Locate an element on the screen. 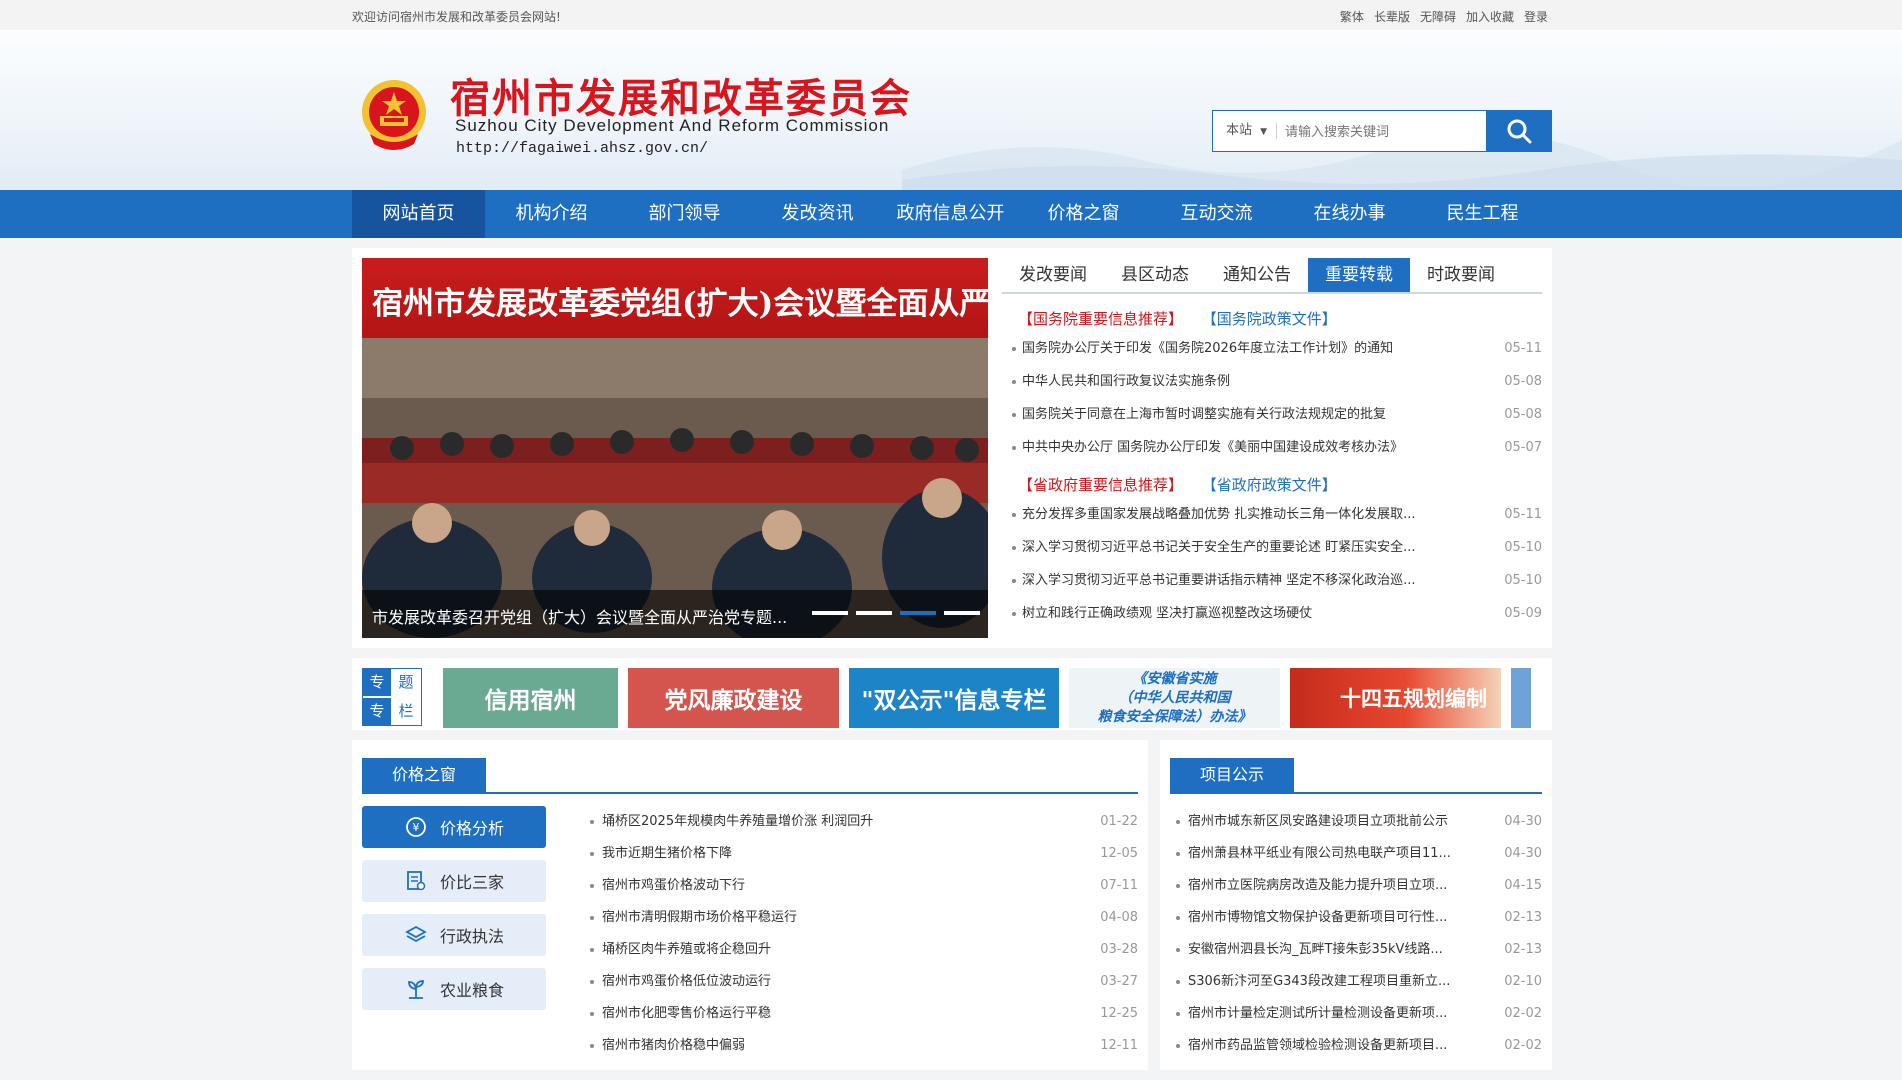 This screenshot has height=1080, width=1902. news-link: 树立和践行正确政绩观 坚决打赢巡视整改这场硬仗 is located at coordinates (1167, 613).